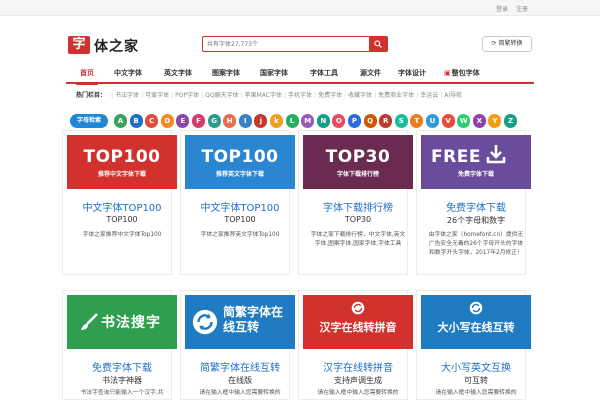 The width and height of the screenshot is (600, 400). What do you see at coordinates (323, 121) in the screenshot?
I see `alphabet-letter-n: N` at bounding box center [323, 121].